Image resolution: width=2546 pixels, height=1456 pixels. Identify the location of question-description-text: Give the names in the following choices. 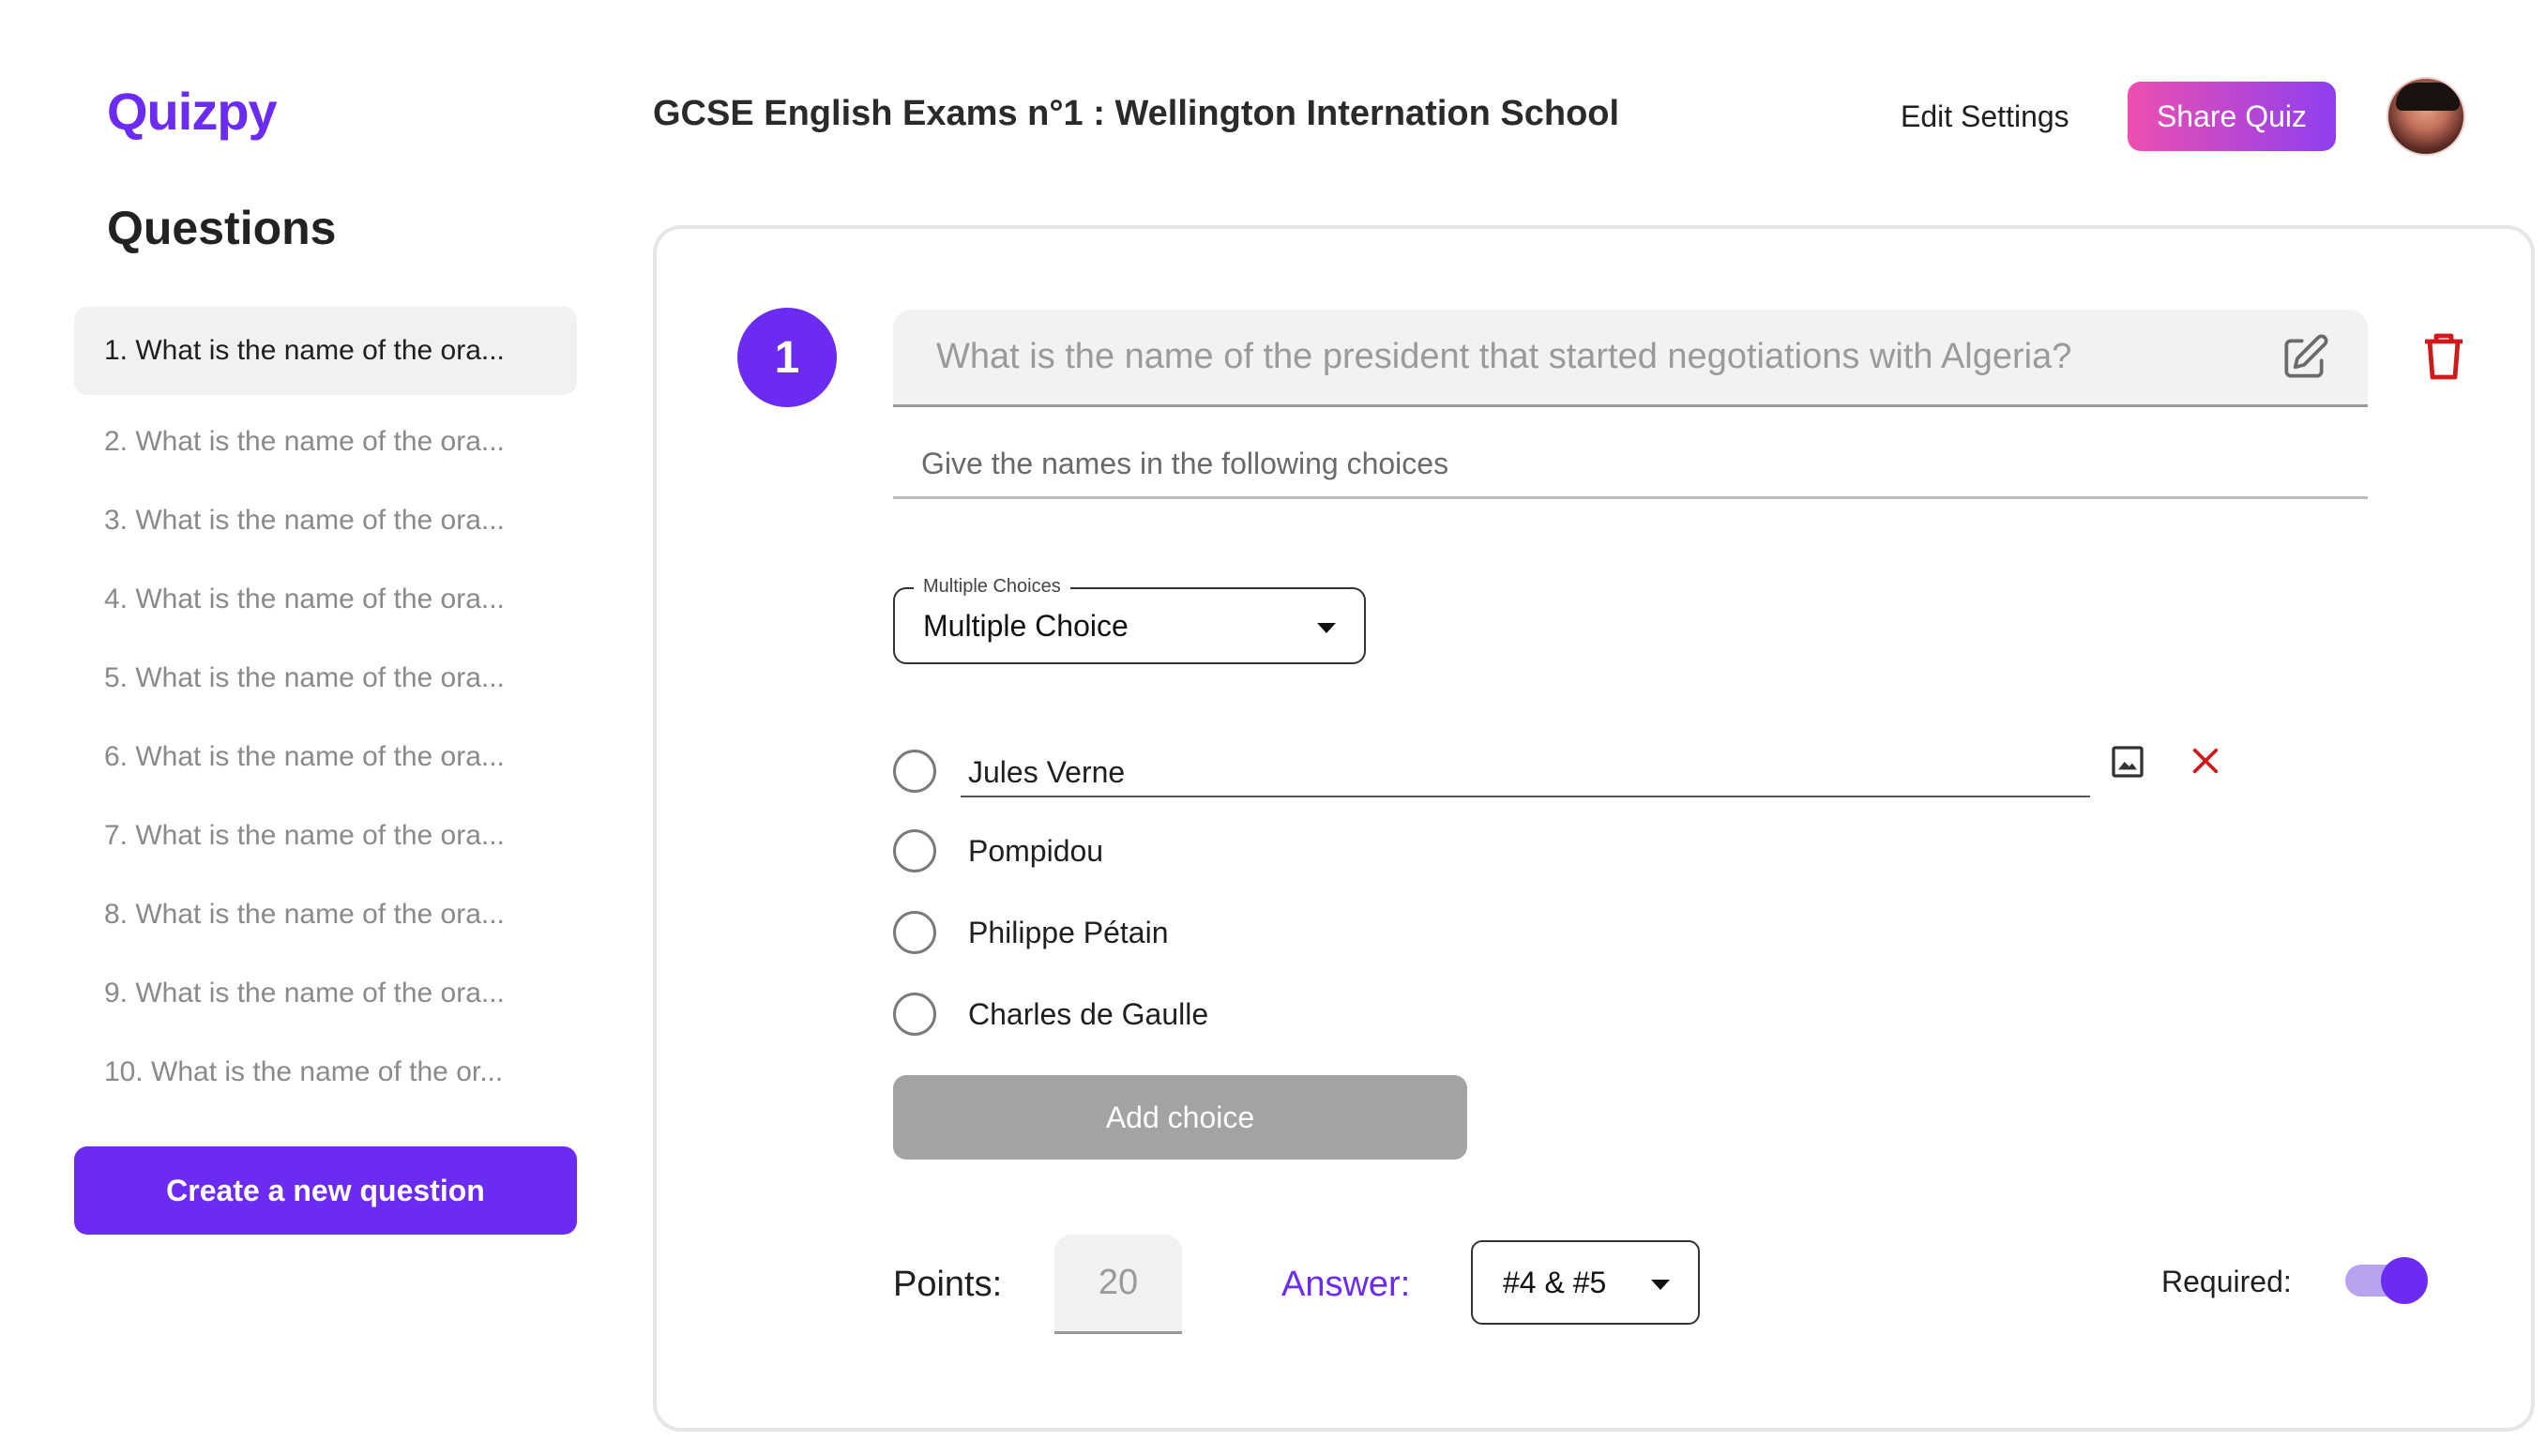
(1184, 464).